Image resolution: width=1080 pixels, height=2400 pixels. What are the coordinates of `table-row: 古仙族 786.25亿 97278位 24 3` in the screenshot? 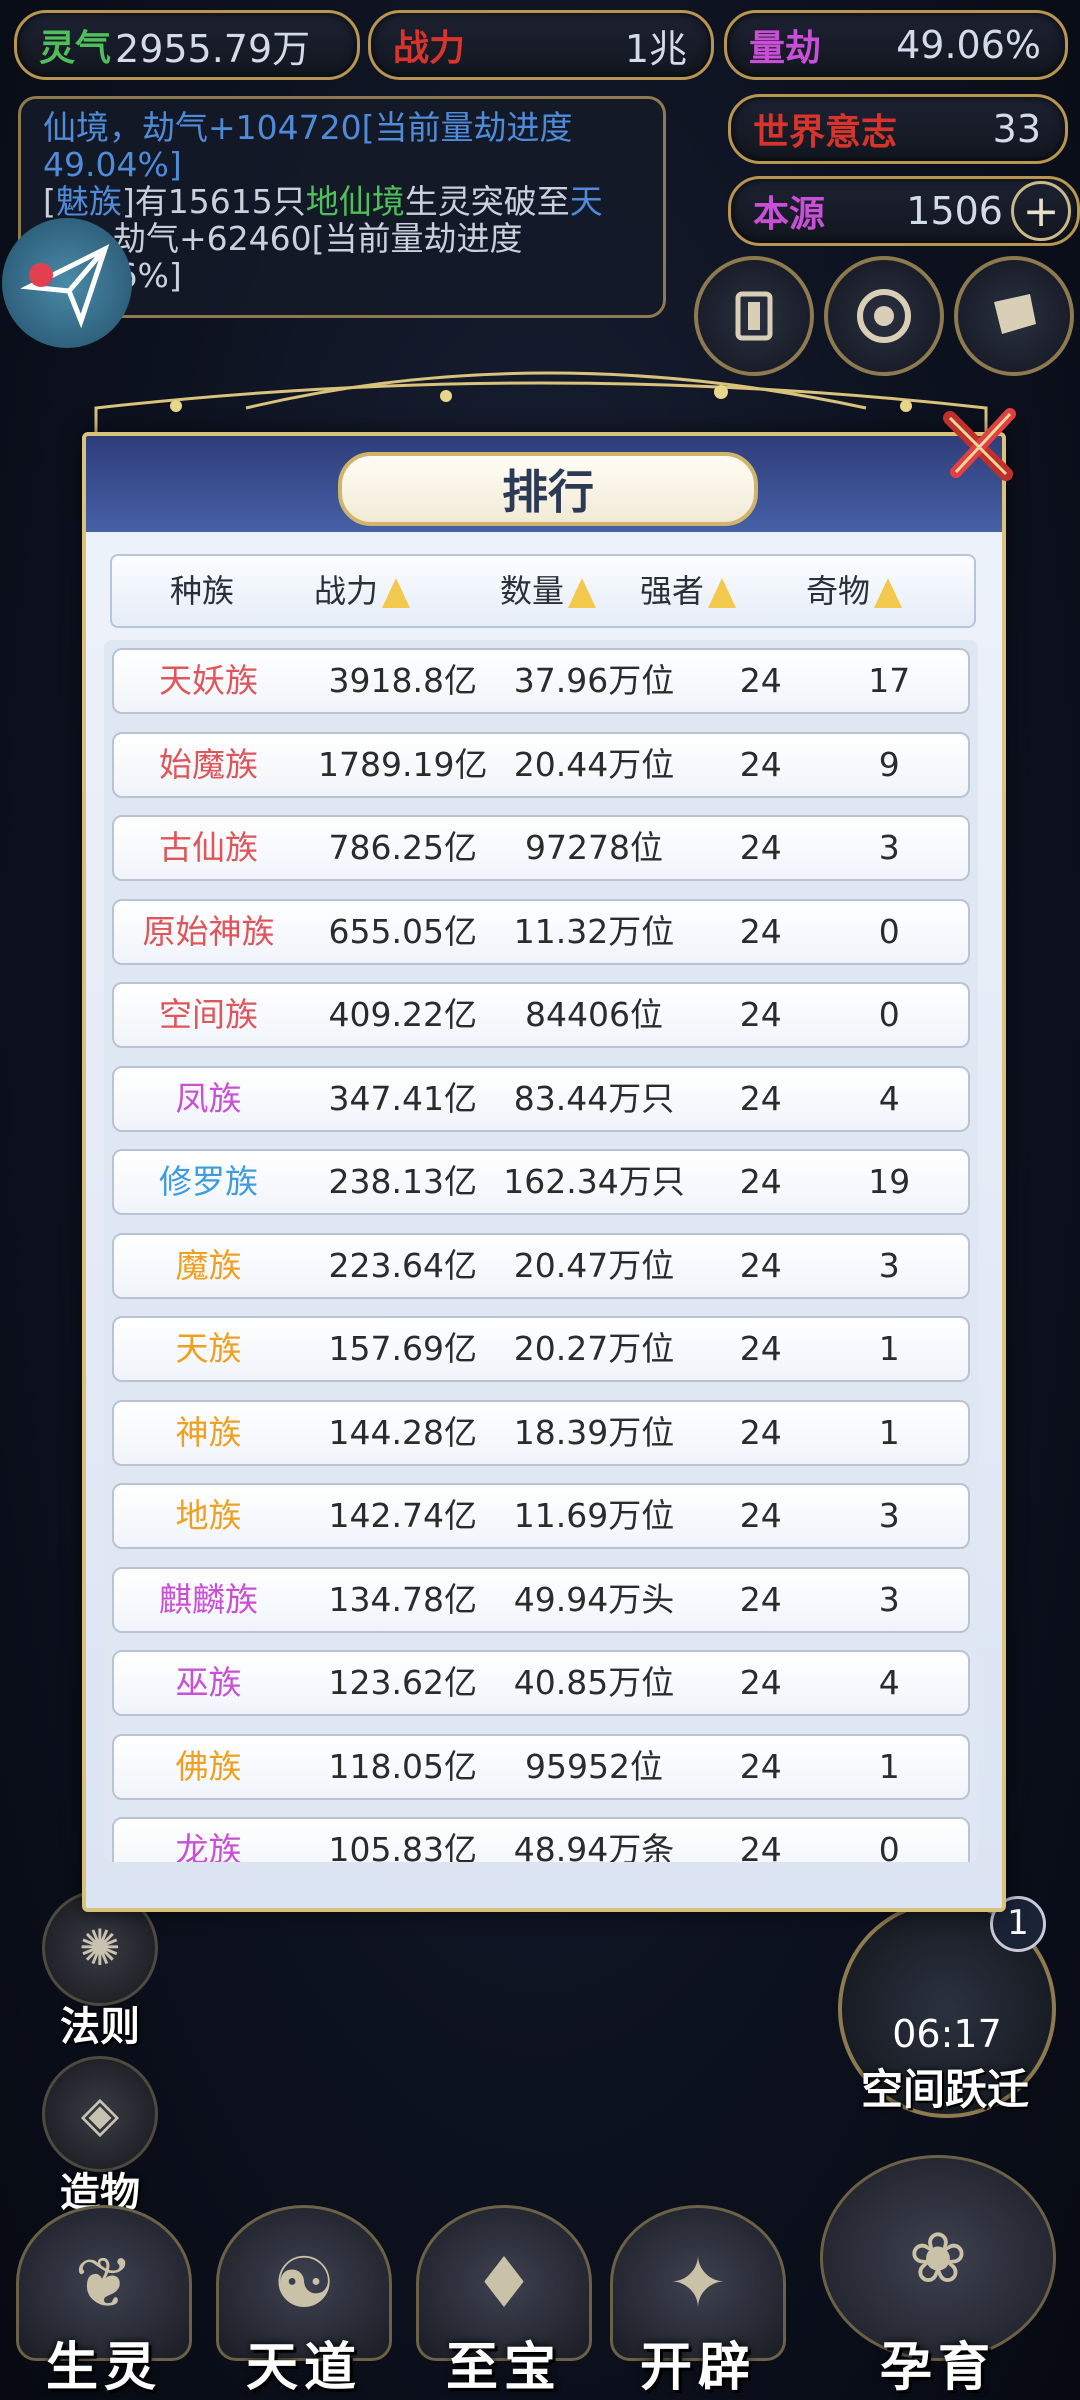 It's located at (541, 848).